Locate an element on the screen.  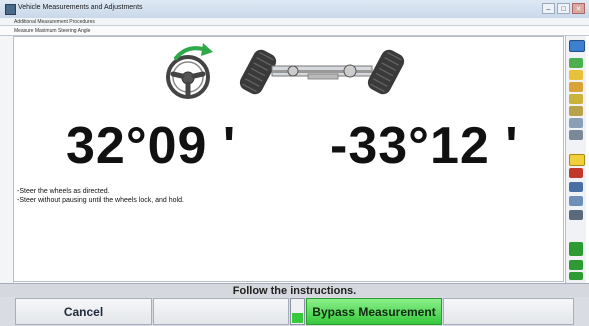
left-margin is located at coordinates (7, 159).